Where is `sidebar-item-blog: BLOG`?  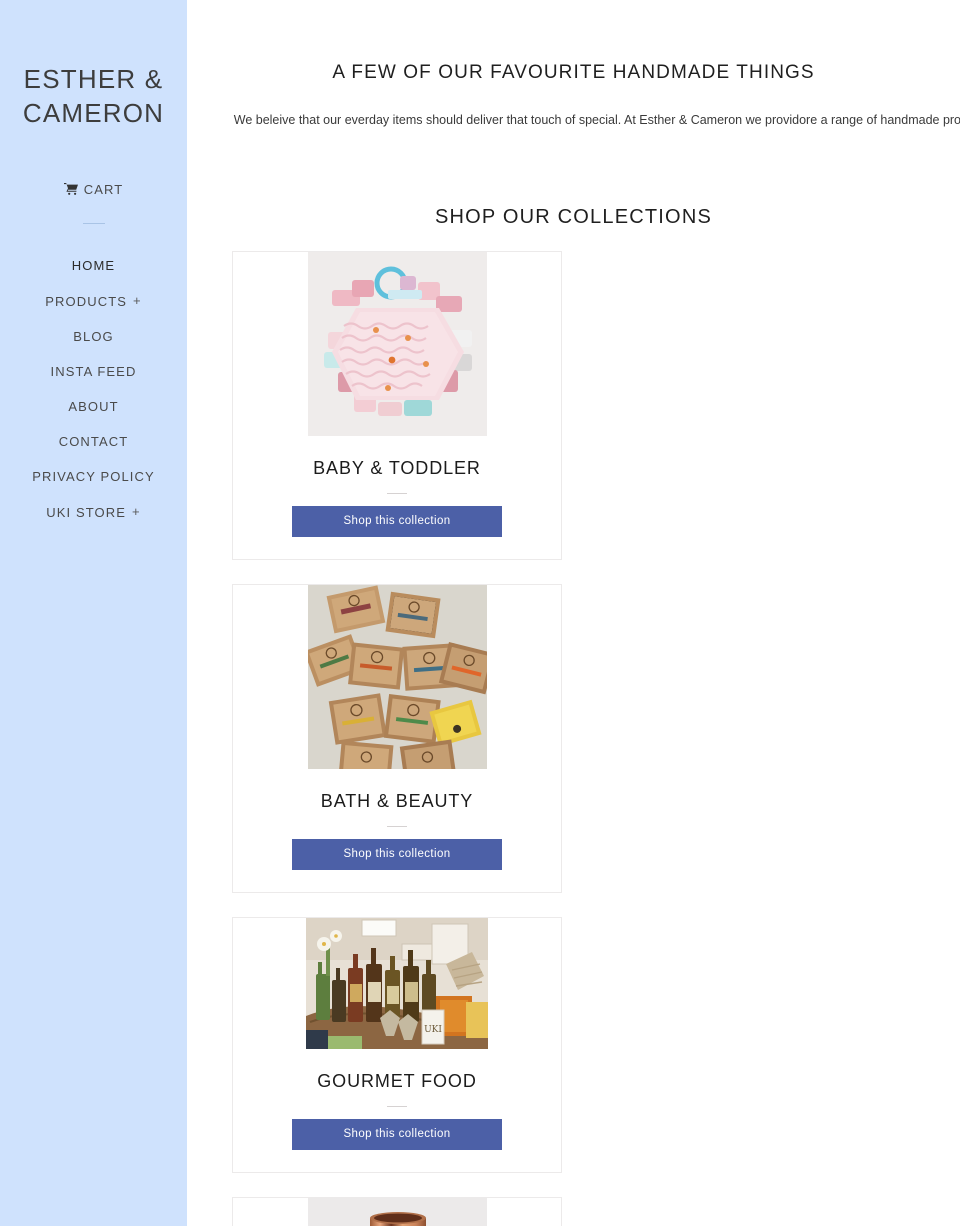
sidebar-item-blog: BLOG is located at coordinates (93, 336).